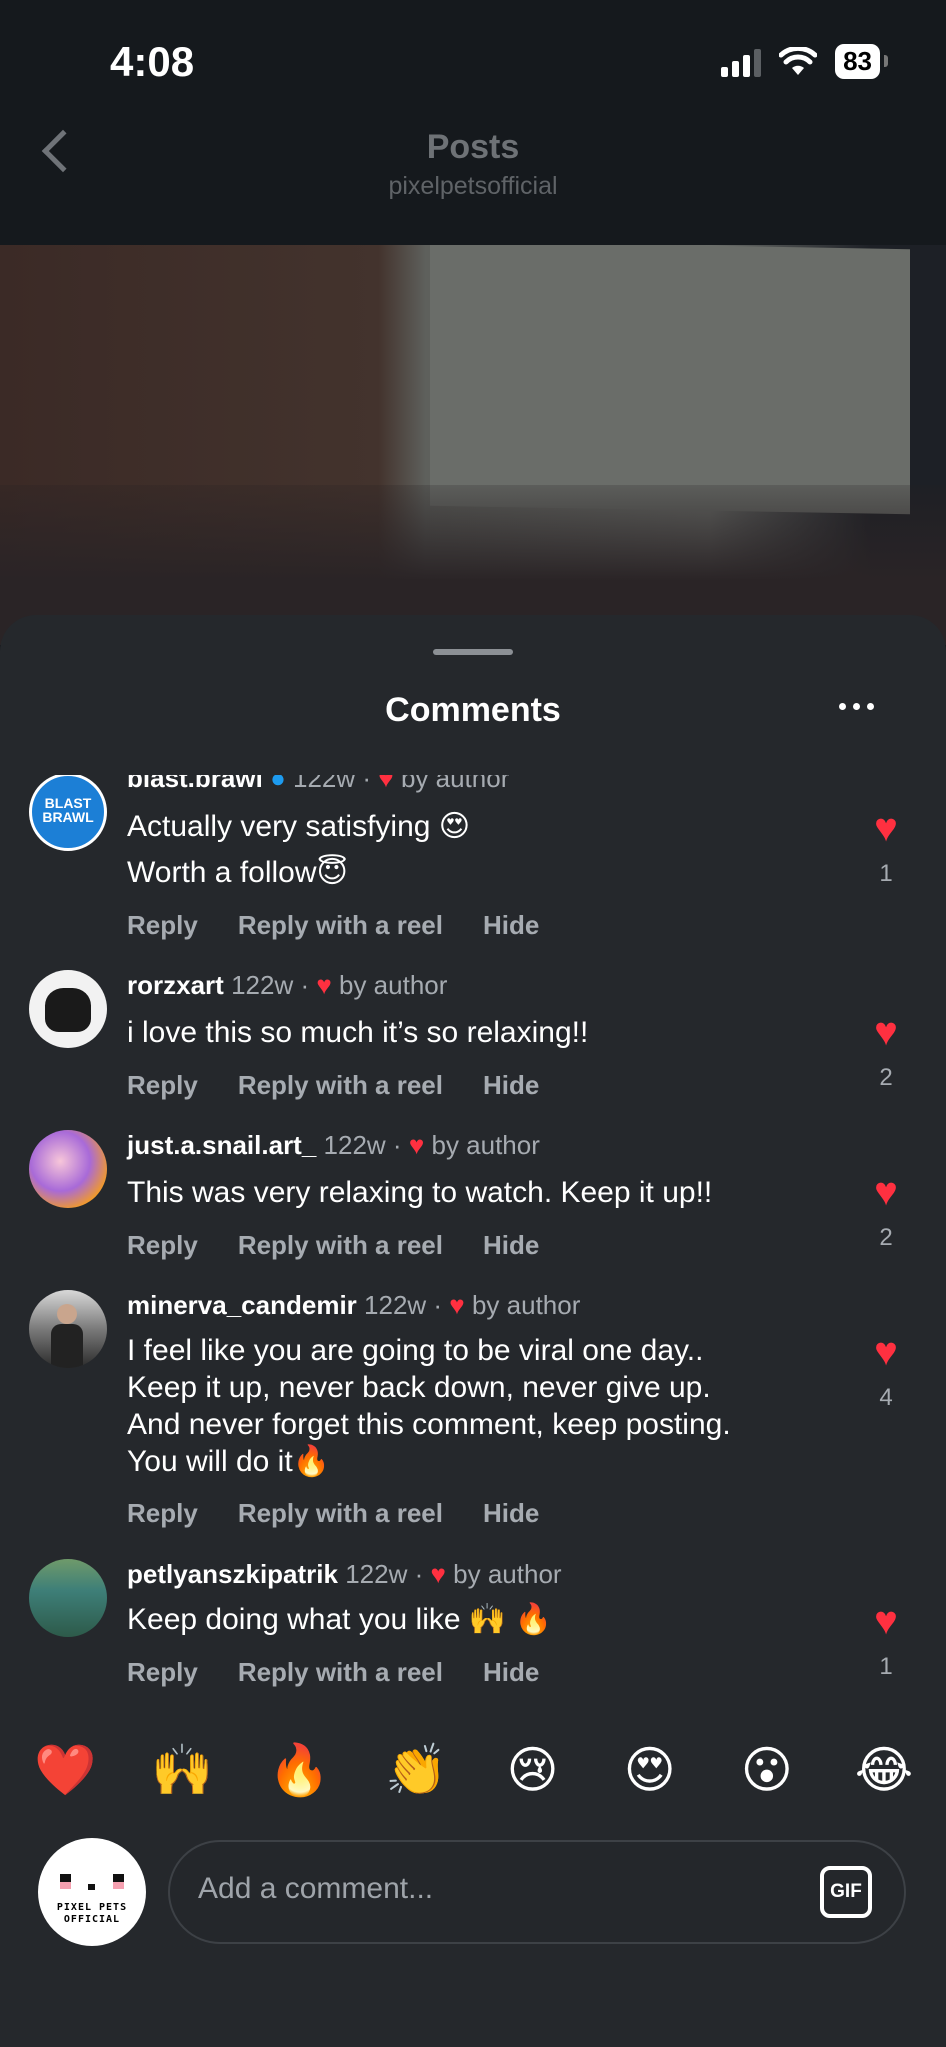  Describe the element at coordinates (884, 1770) in the screenshot. I see `emoji-laughing-button: 😂` at that location.